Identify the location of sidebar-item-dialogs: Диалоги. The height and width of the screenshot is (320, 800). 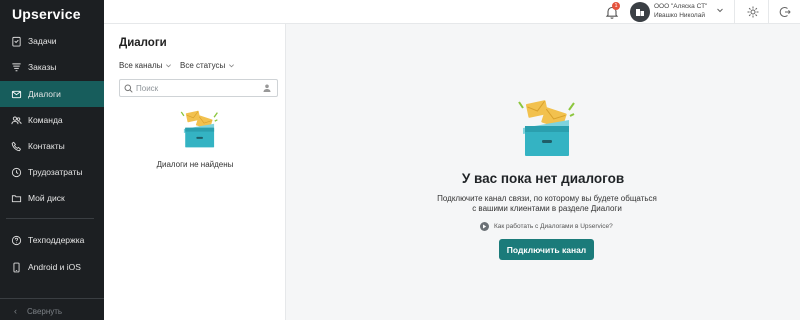
(52, 94).